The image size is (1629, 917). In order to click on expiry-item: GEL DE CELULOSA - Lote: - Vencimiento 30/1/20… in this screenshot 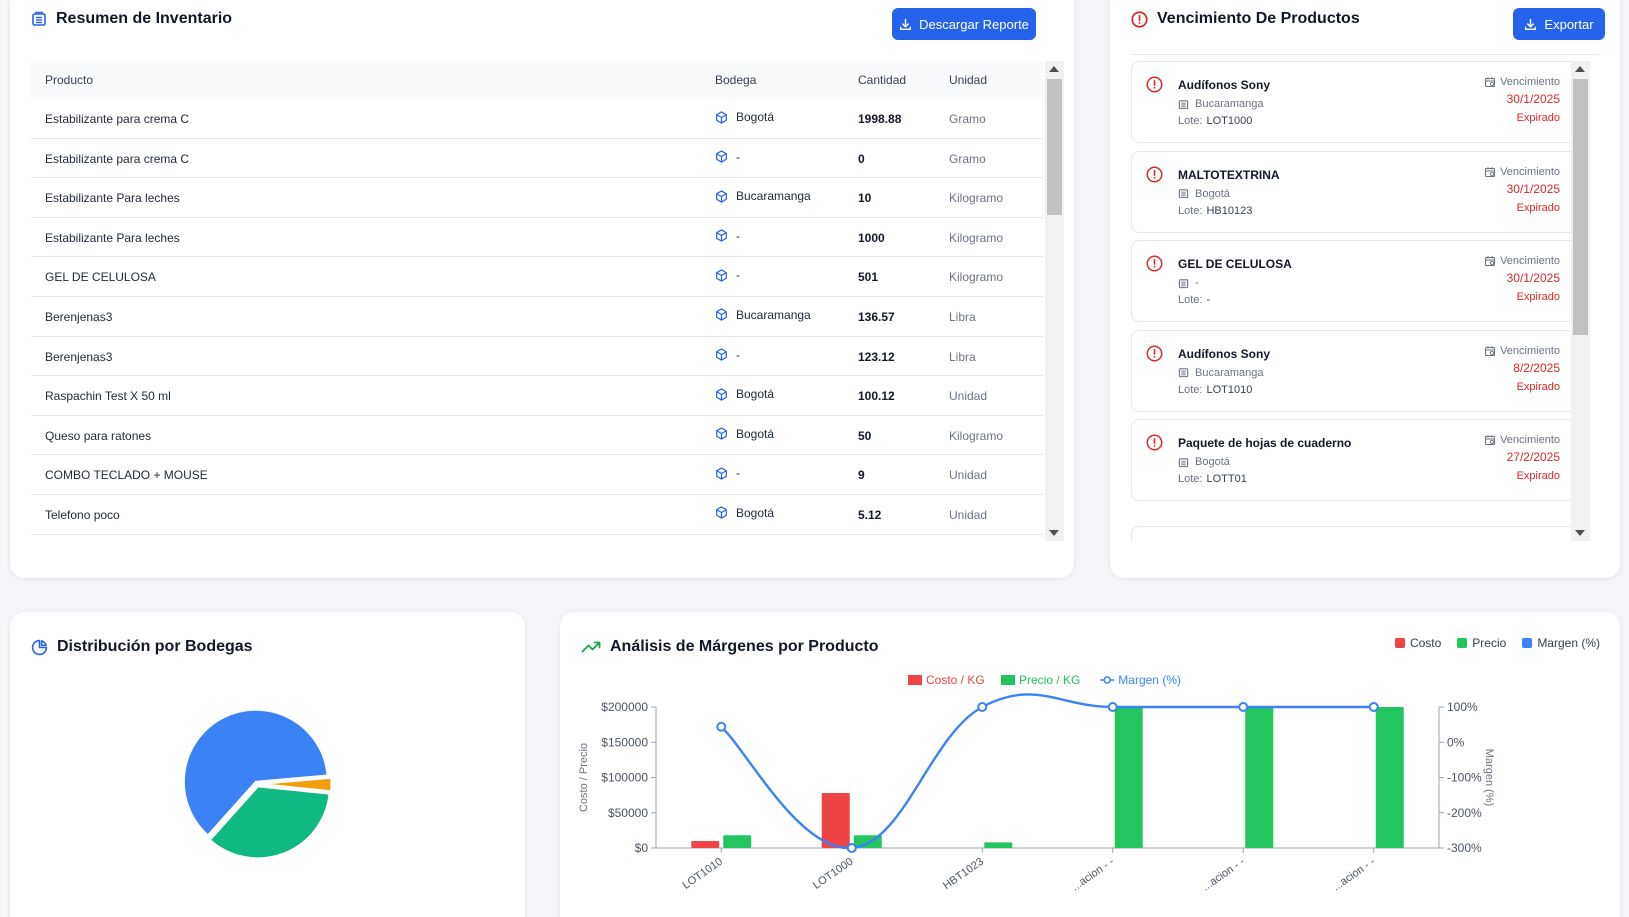, I will do `click(1354, 281)`.